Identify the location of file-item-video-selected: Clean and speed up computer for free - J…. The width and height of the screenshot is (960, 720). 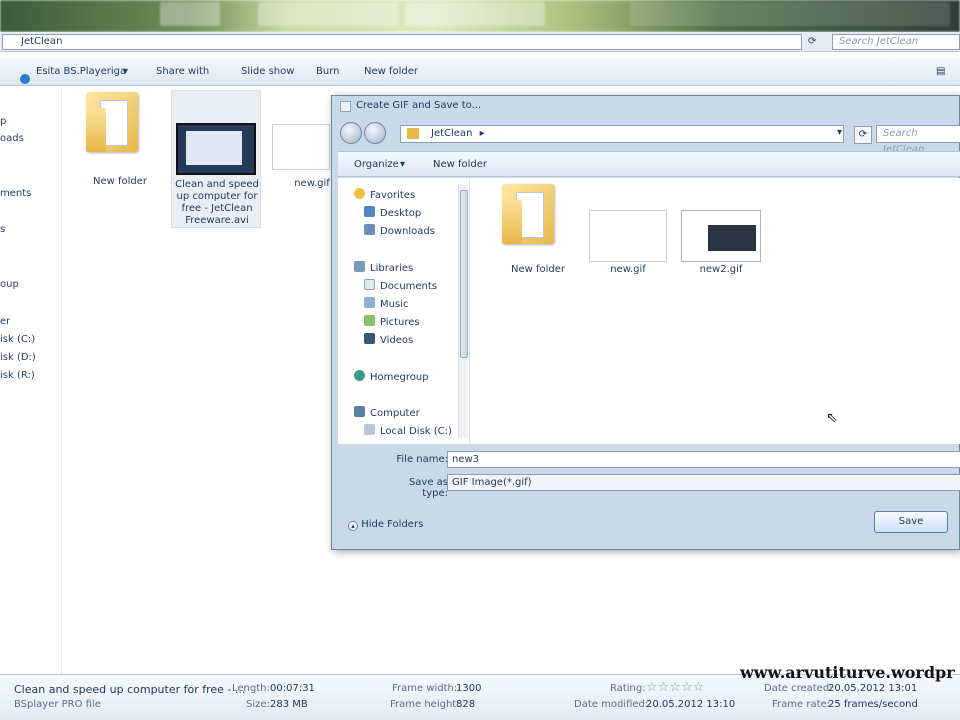
(216, 159).